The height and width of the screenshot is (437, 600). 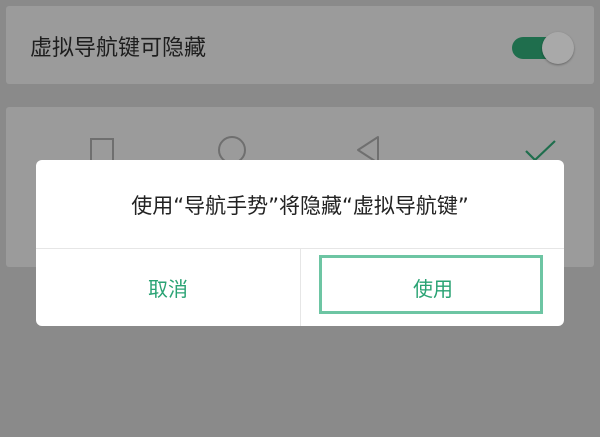 I want to click on nav-keys-toggle, so click(x=544, y=48).